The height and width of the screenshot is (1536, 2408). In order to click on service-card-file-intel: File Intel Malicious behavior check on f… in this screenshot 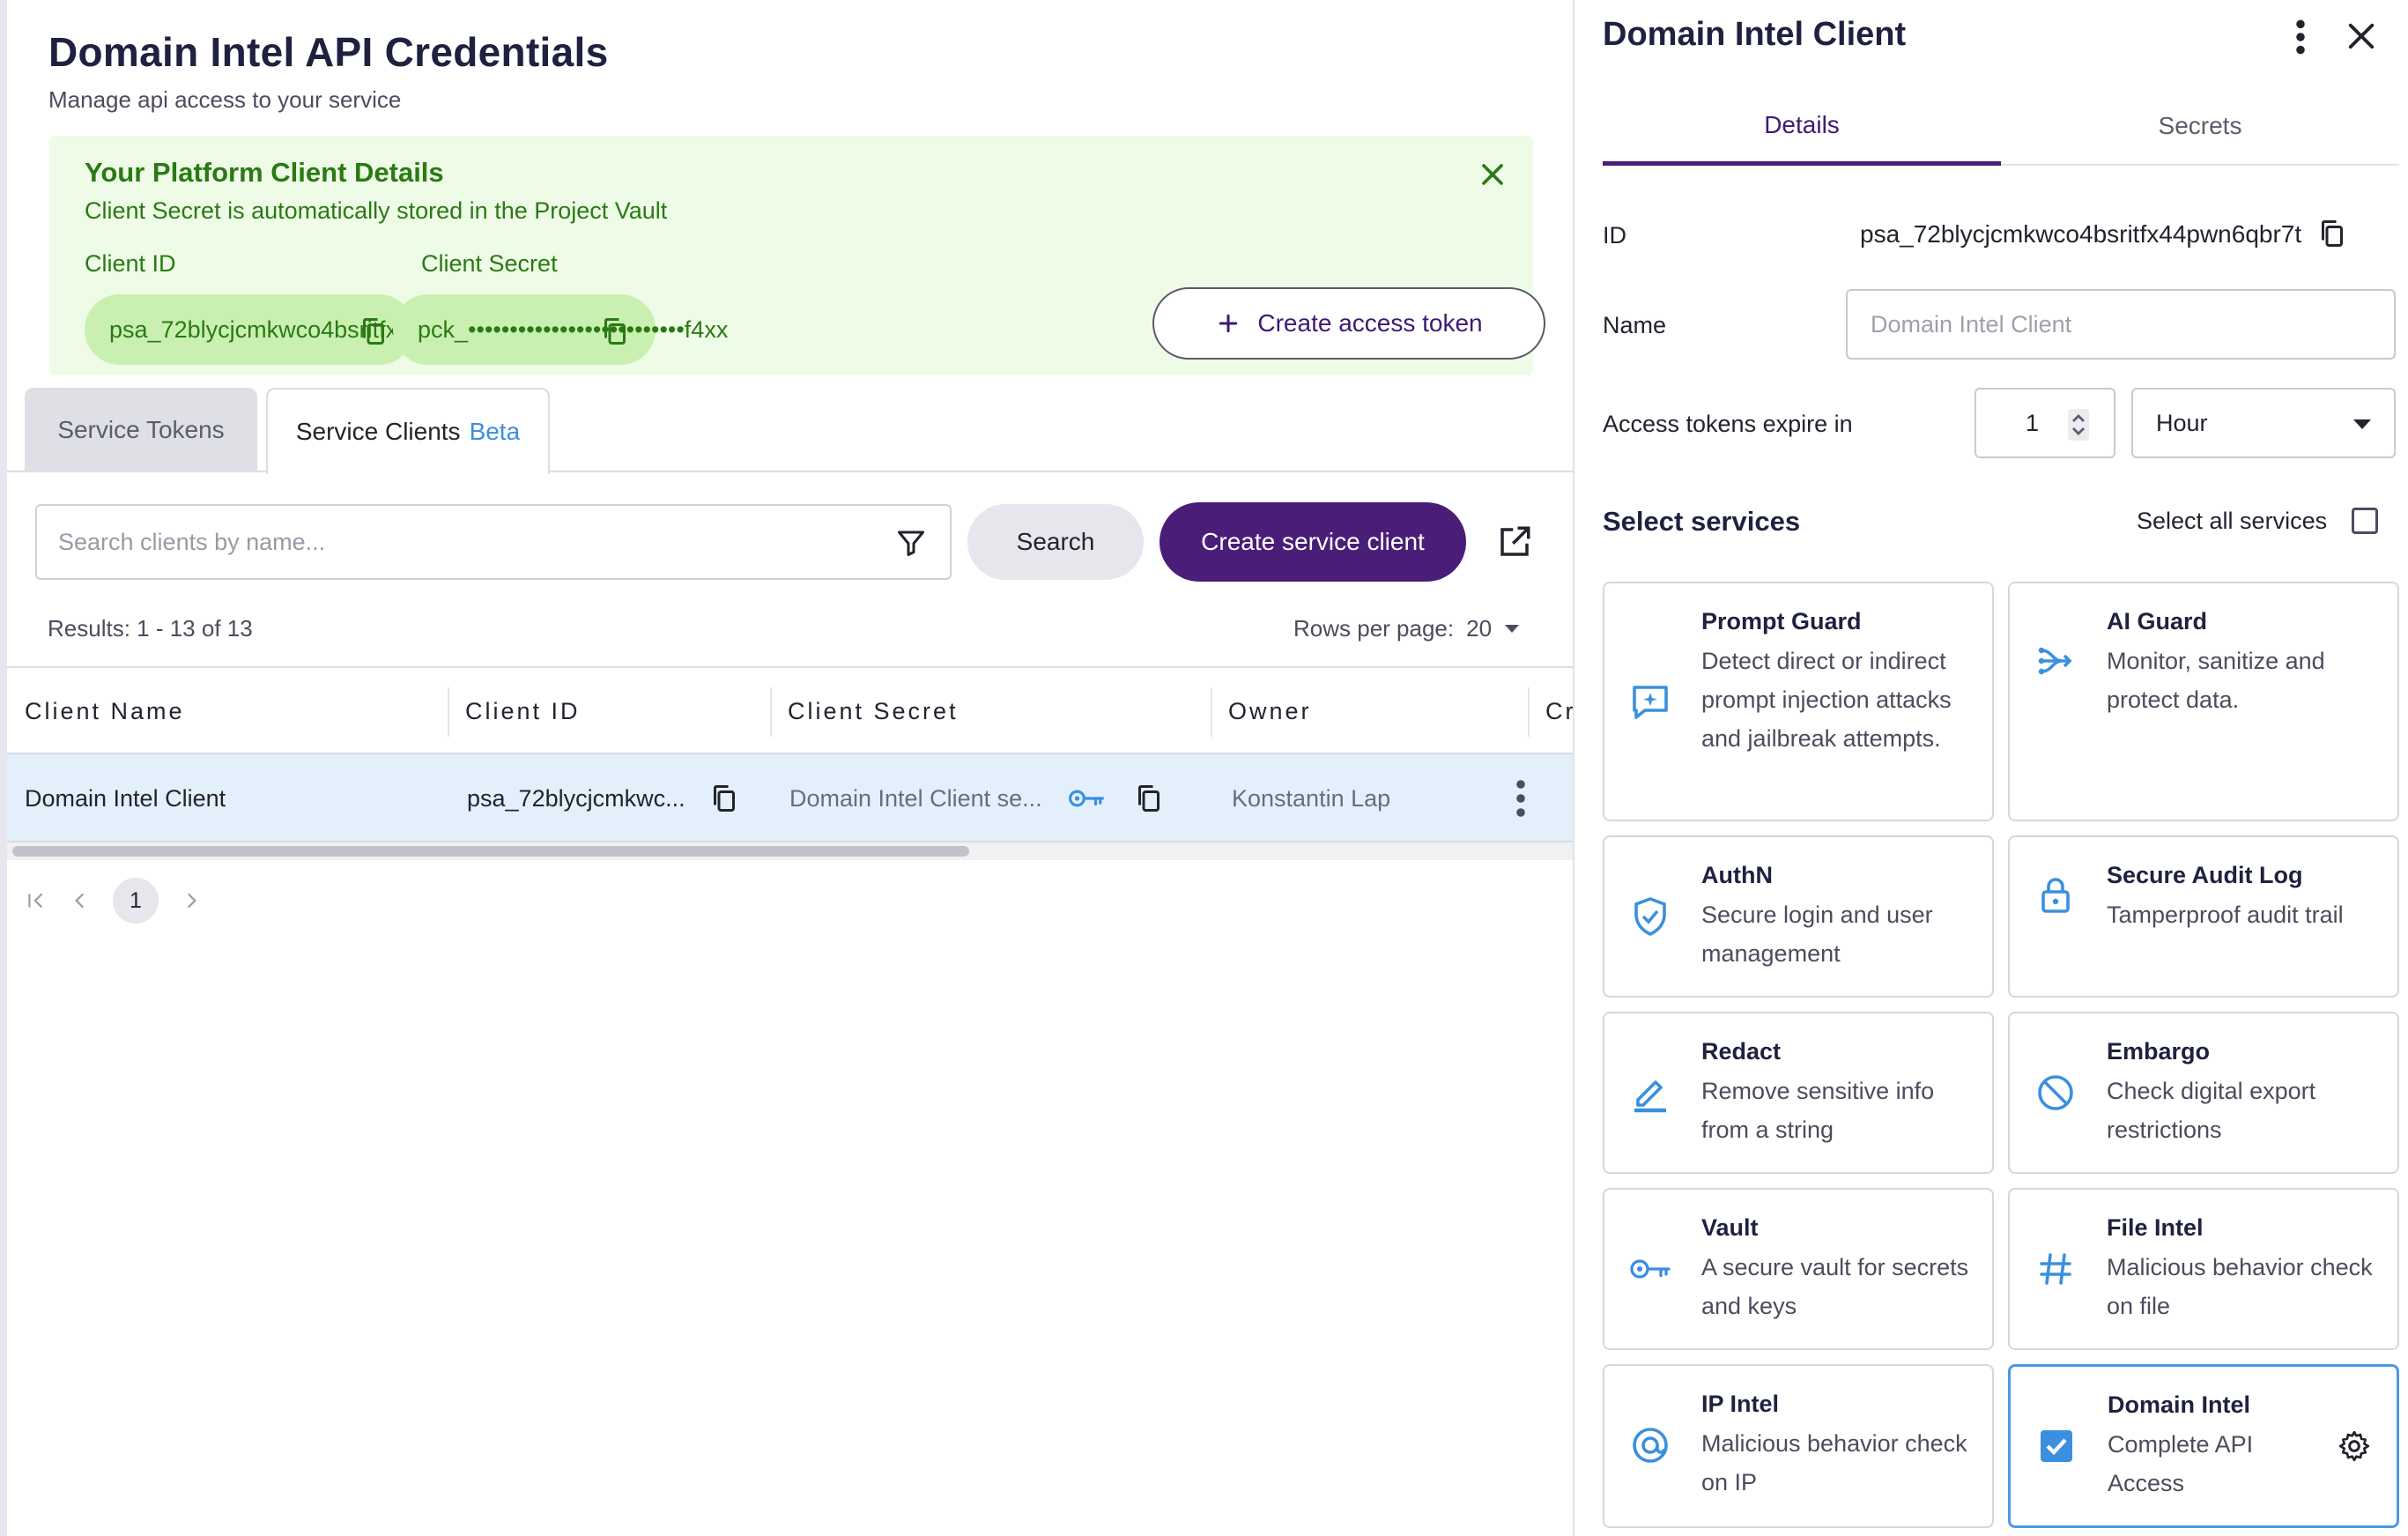, I will do `click(2203, 1269)`.